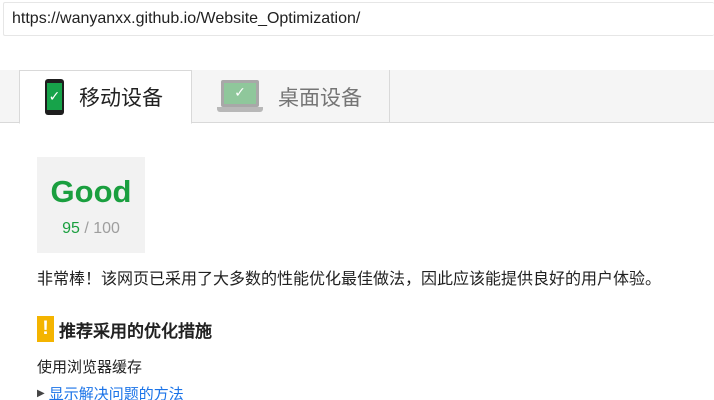 This screenshot has width=714, height=400. What do you see at coordinates (349, 278) in the screenshot?
I see `summary-text: 非常棒！该网页已采用了大多数的性能优化最佳做法，因此应该能提供良好的用户体验。` at bounding box center [349, 278].